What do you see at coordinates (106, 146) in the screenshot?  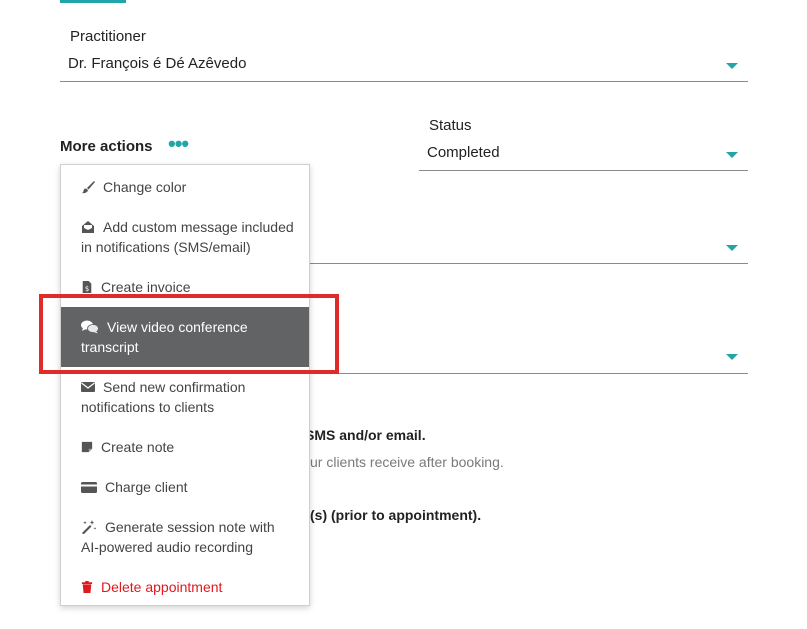 I see `more-actions-label: More actions` at bounding box center [106, 146].